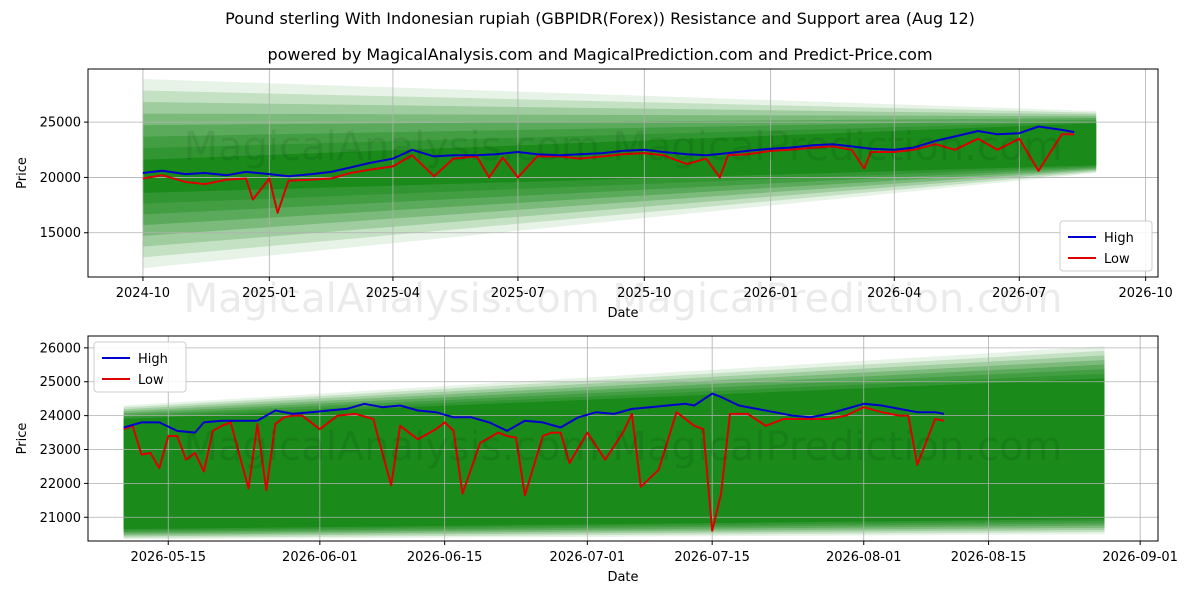 This screenshot has width=1200, height=600. Describe the element at coordinates (168, 557) in the screenshot. I see `x-tick-label: 2026-05-15` at that location.